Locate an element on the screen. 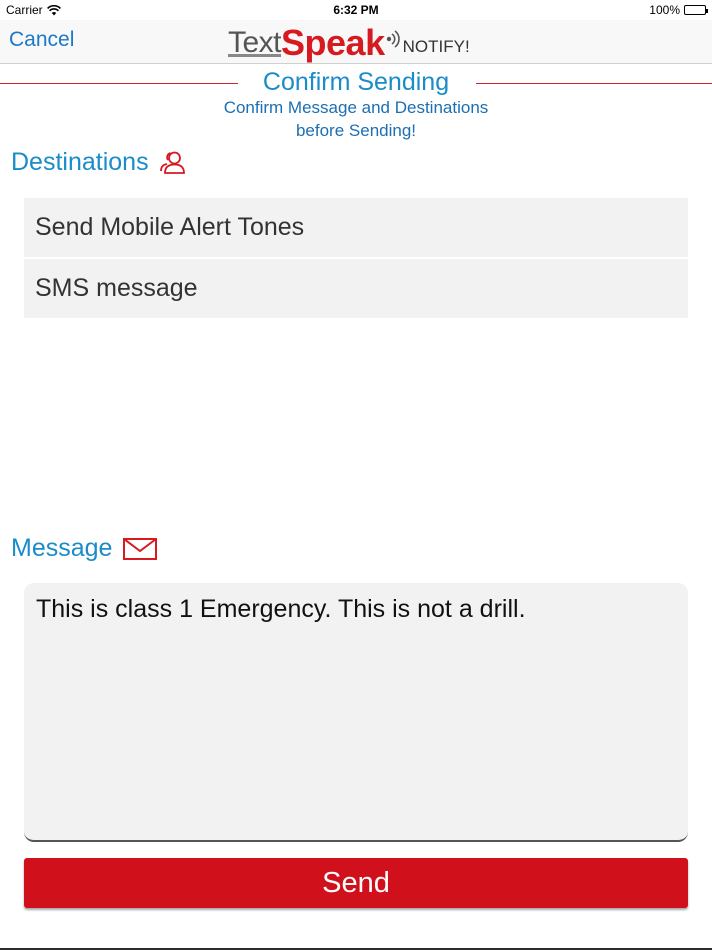  navigation-bar: Cancel Text Speak NOTIFY! is located at coordinates (356, 42).